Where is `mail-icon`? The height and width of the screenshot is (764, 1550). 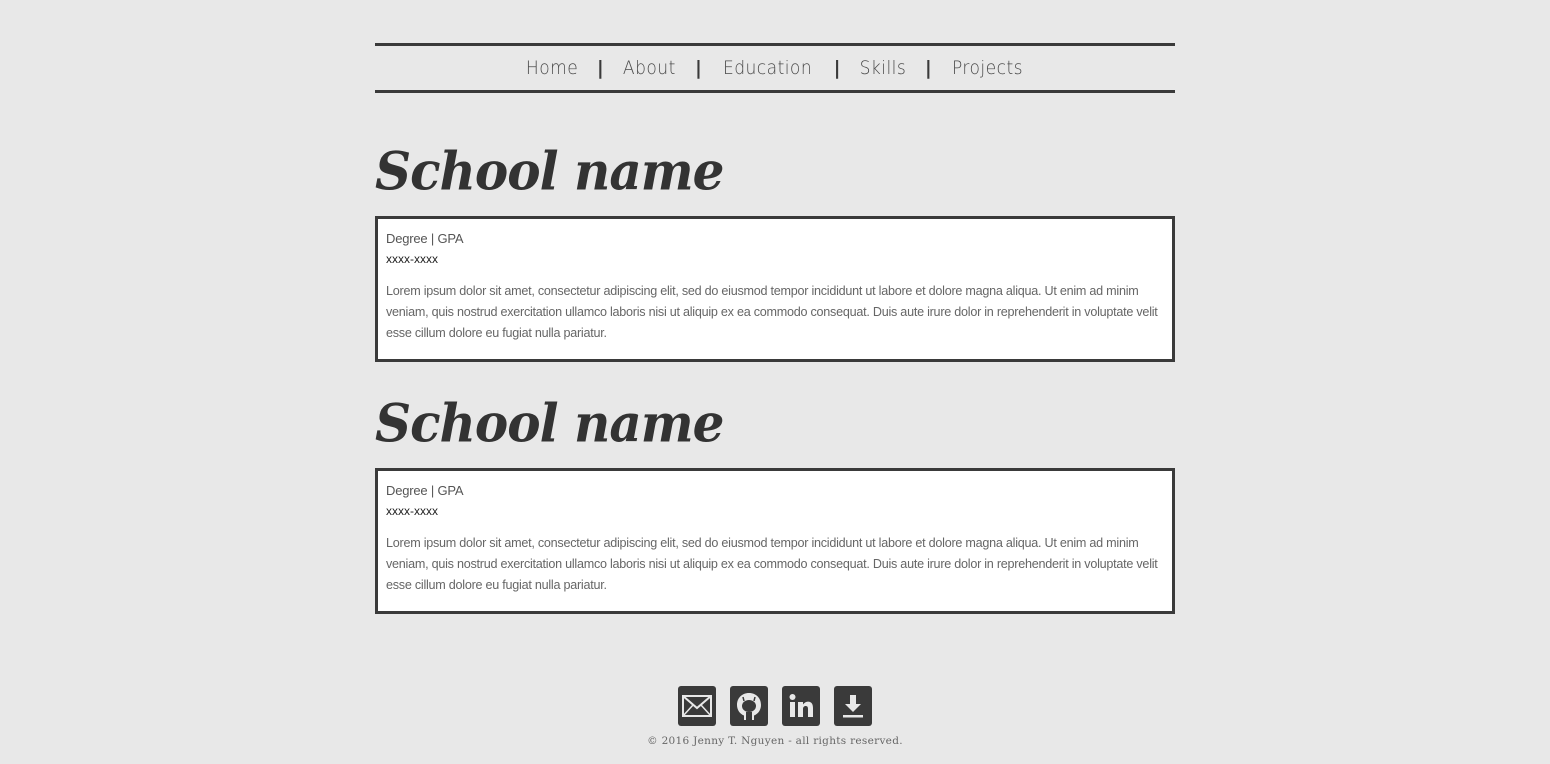
mail-icon is located at coordinates (697, 706).